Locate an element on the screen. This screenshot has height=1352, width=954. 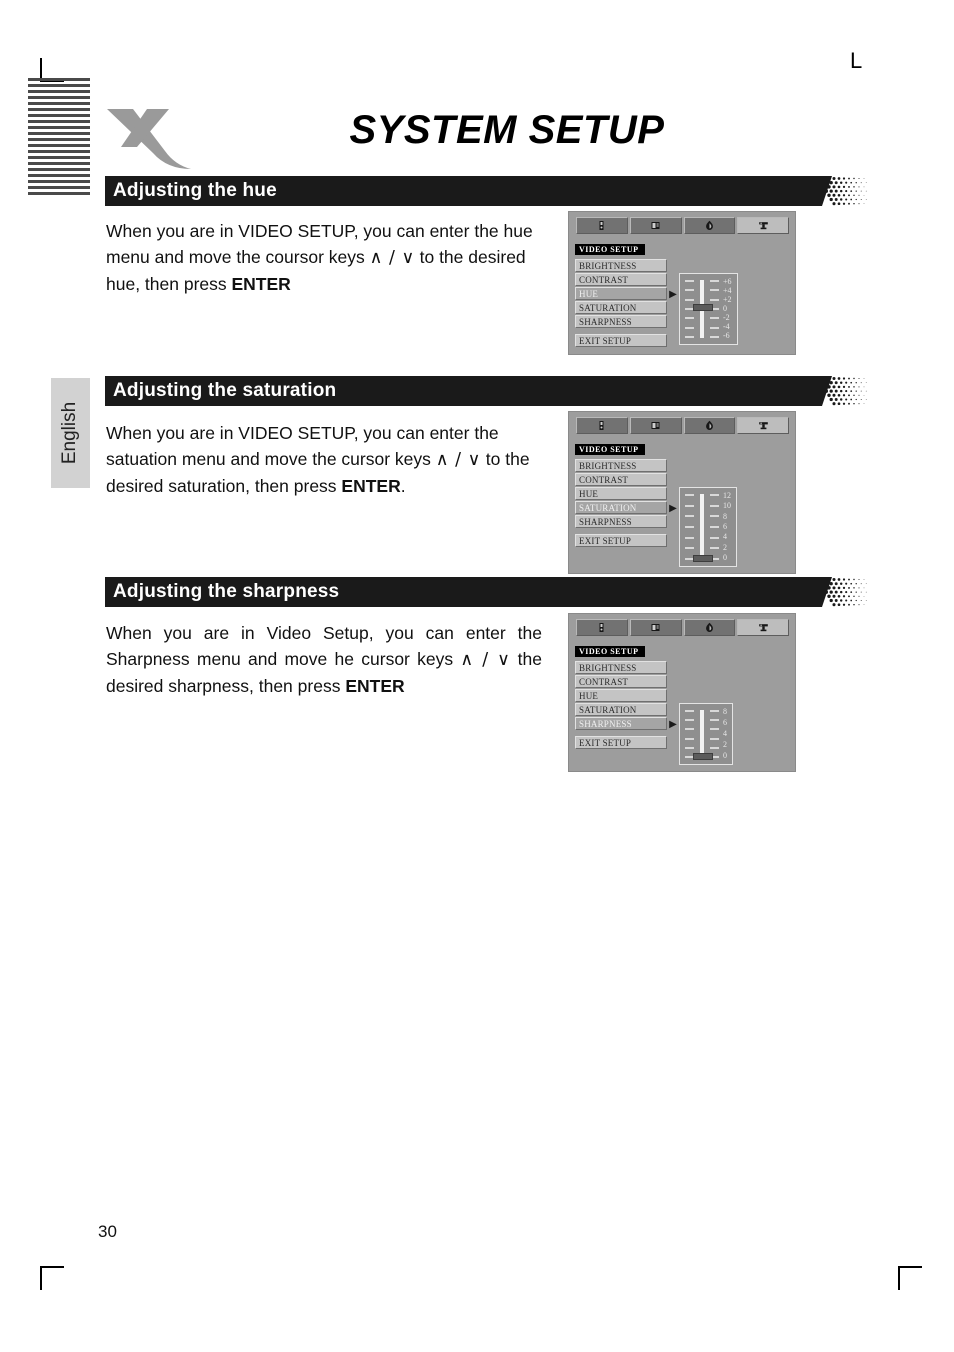
body-text-run: . is located at coordinates (403, 486).